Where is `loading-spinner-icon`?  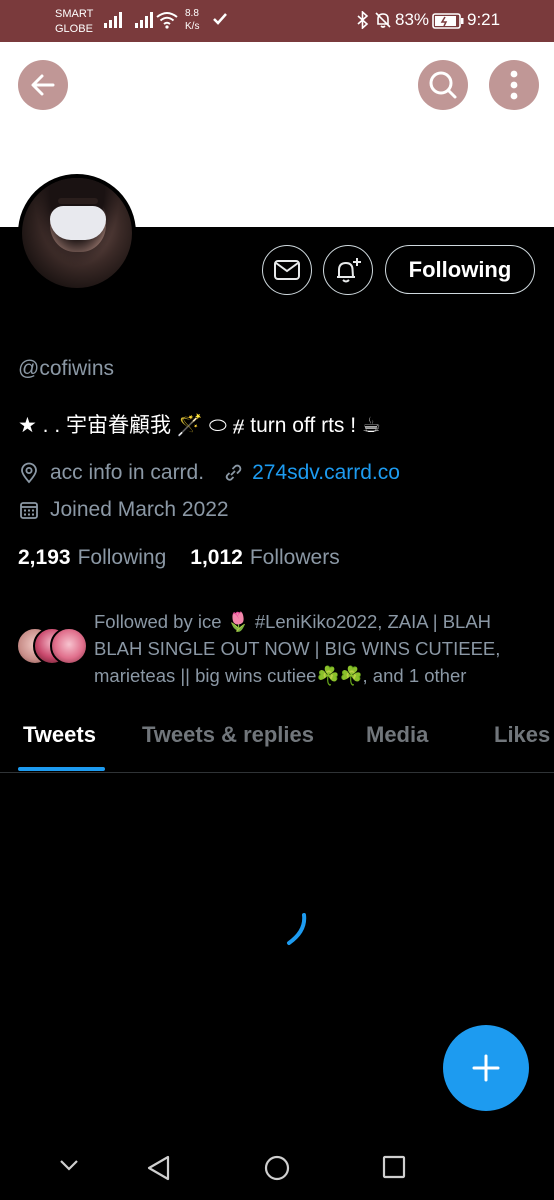
loading-spinner-icon is located at coordinates (297, 929).